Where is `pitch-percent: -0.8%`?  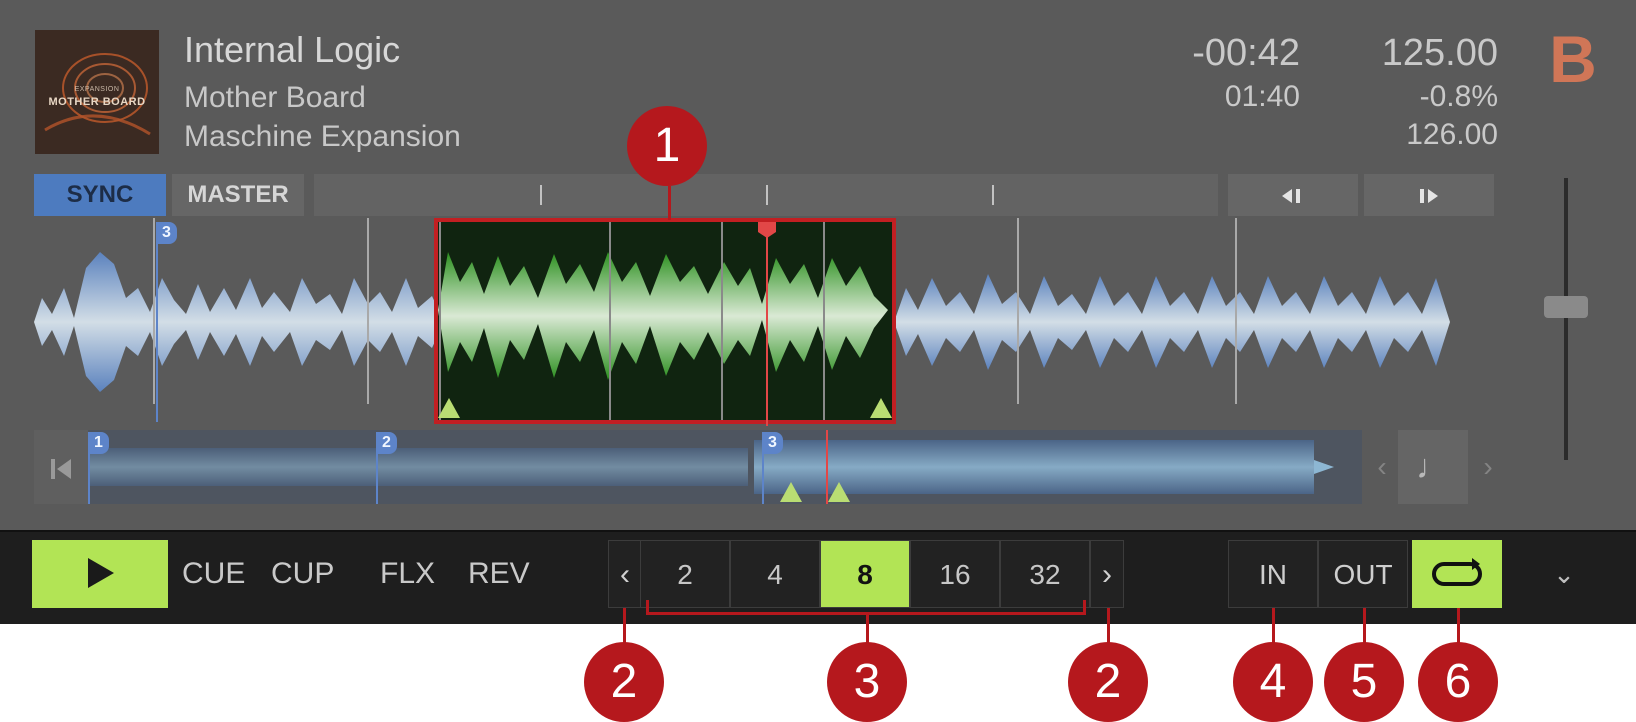 pitch-percent: -0.8% is located at coordinates (1458, 96).